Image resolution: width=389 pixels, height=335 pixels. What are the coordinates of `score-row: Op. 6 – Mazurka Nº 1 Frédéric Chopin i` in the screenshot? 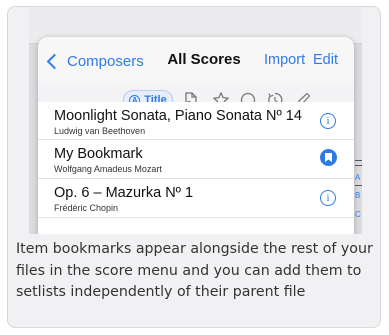 It's located at (196, 198).